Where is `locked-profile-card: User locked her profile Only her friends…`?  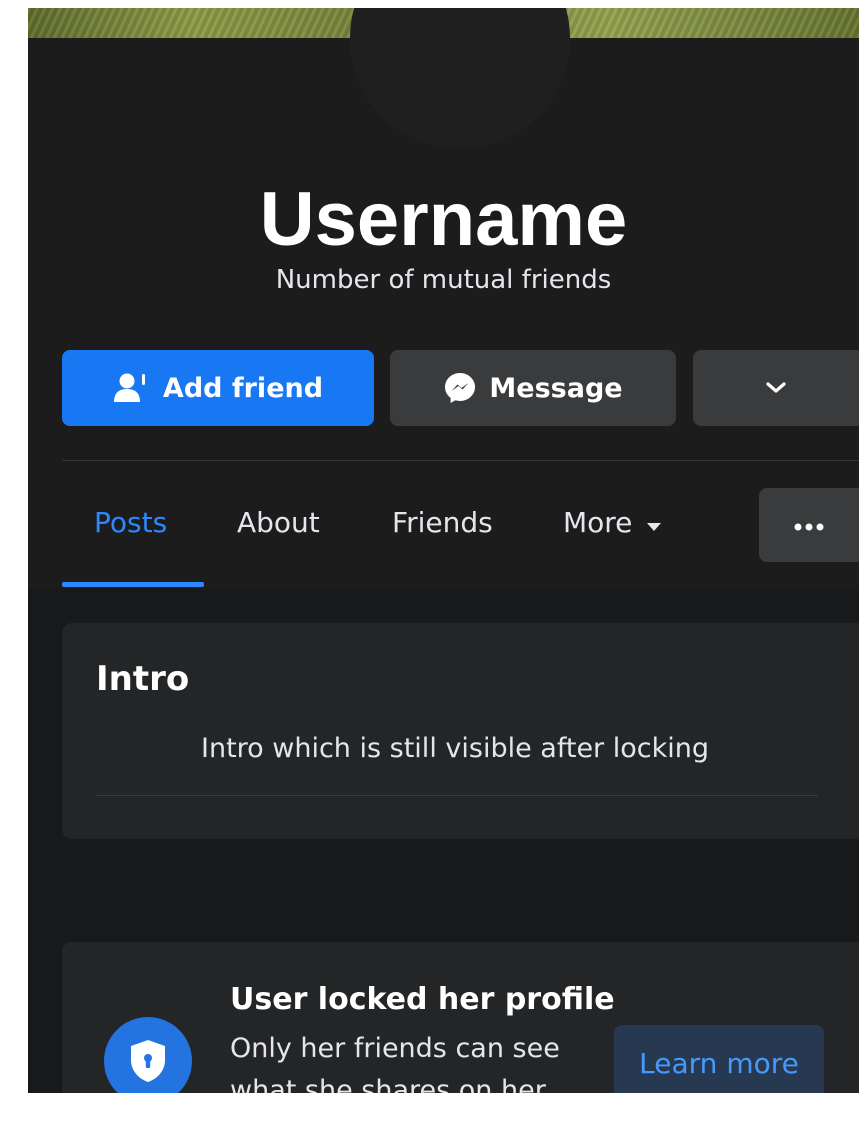 locked-profile-card: User locked her profile Only her friends… is located at coordinates (460, 1017).